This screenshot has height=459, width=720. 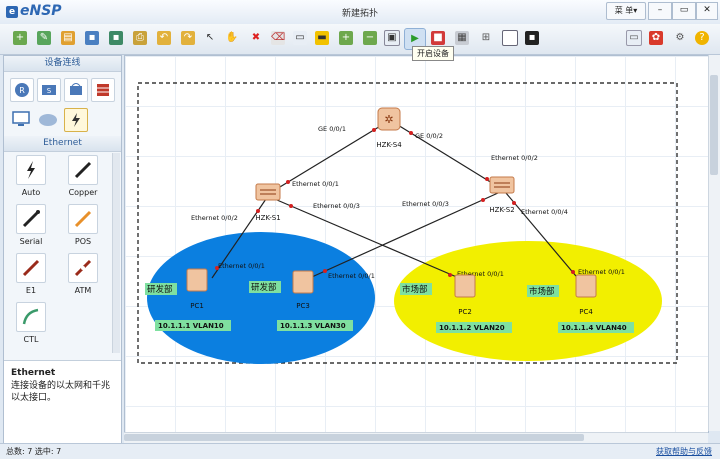 I want to click on cable-section-title: Ethernet, so click(x=62, y=144).